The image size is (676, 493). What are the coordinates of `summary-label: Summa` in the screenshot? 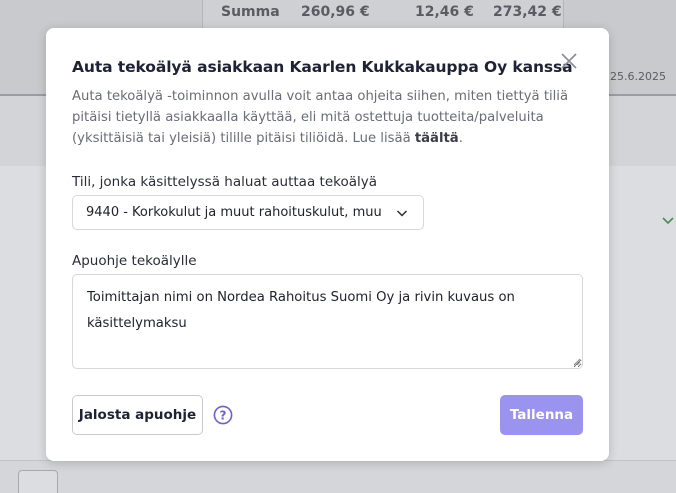 It's located at (250, 12).